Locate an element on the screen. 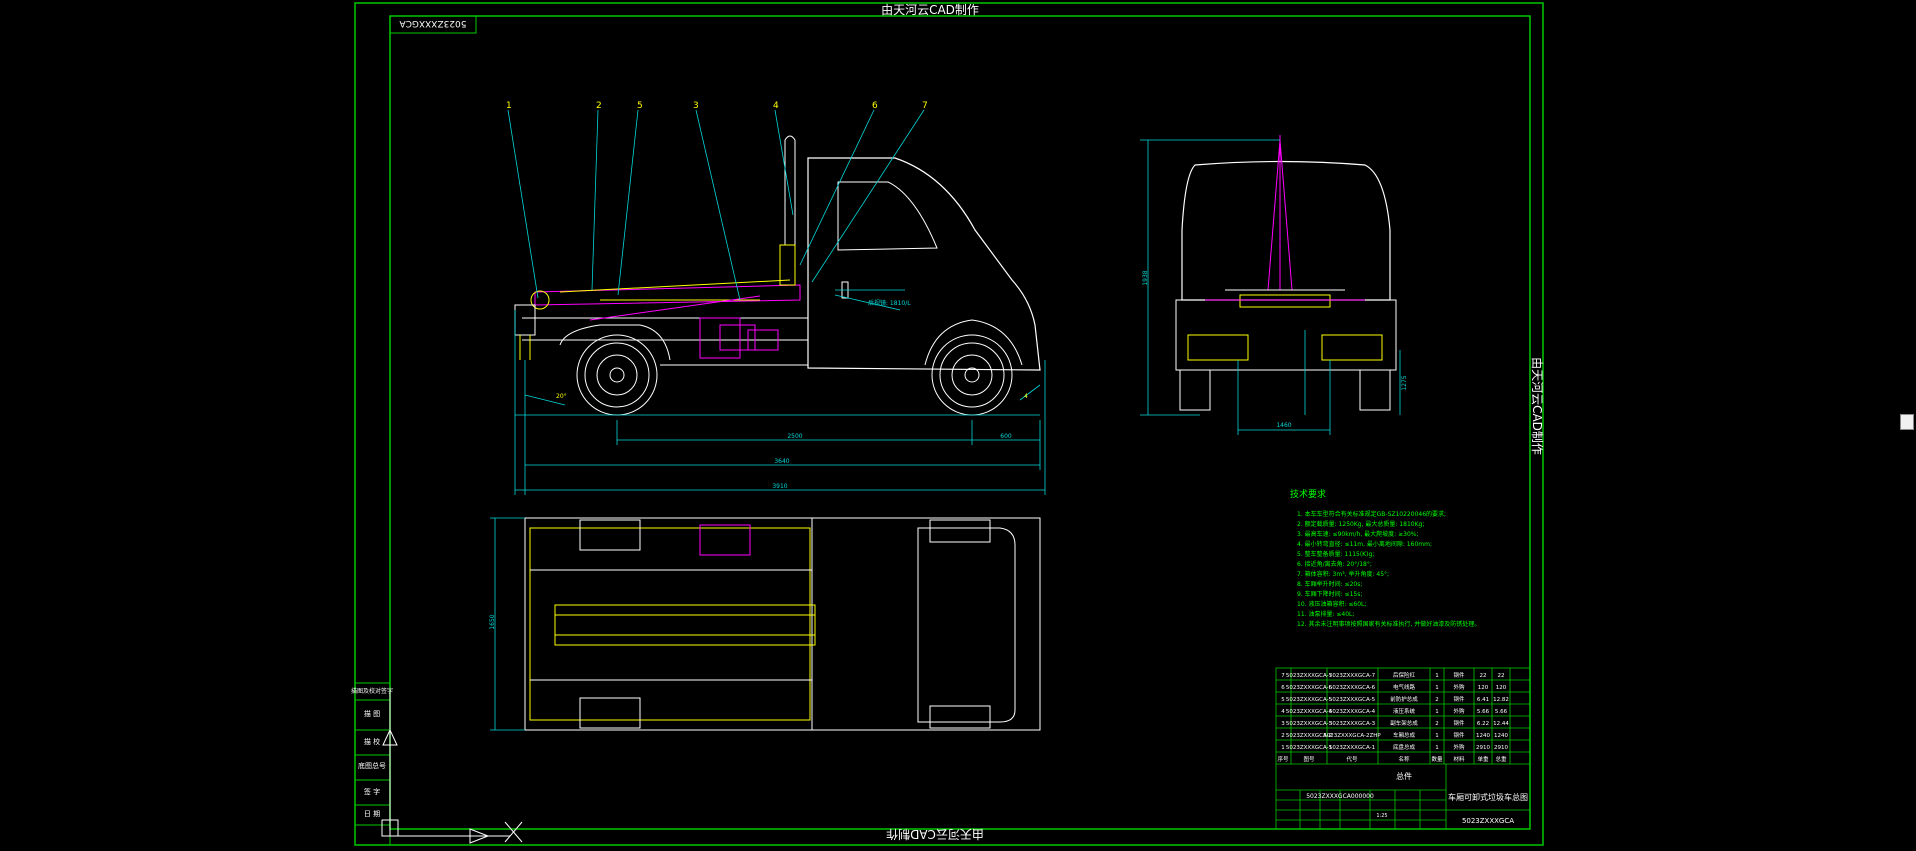  table-cell: 5.66 is located at coordinates (1483, 712).